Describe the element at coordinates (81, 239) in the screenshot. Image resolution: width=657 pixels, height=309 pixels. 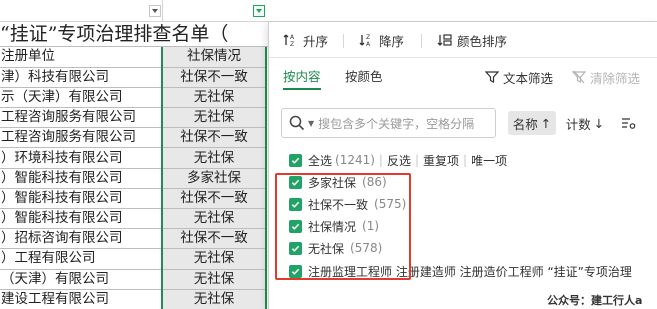
I see `cell-unit: ）招标咨询有限公司` at that location.